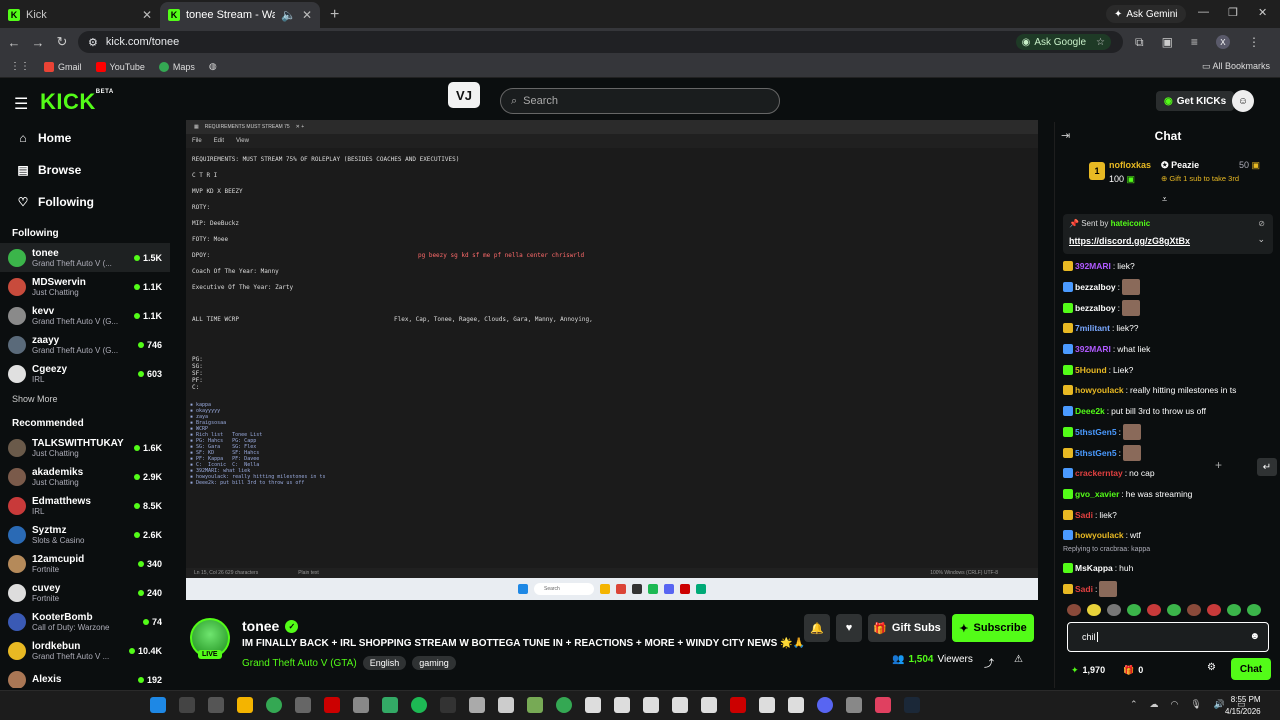 The height and width of the screenshot is (720, 1280). Describe the element at coordinates (85, 286) in the screenshot. I see `sidebar-channel: MDSwervin Just Chatting 1.1K` at that location.